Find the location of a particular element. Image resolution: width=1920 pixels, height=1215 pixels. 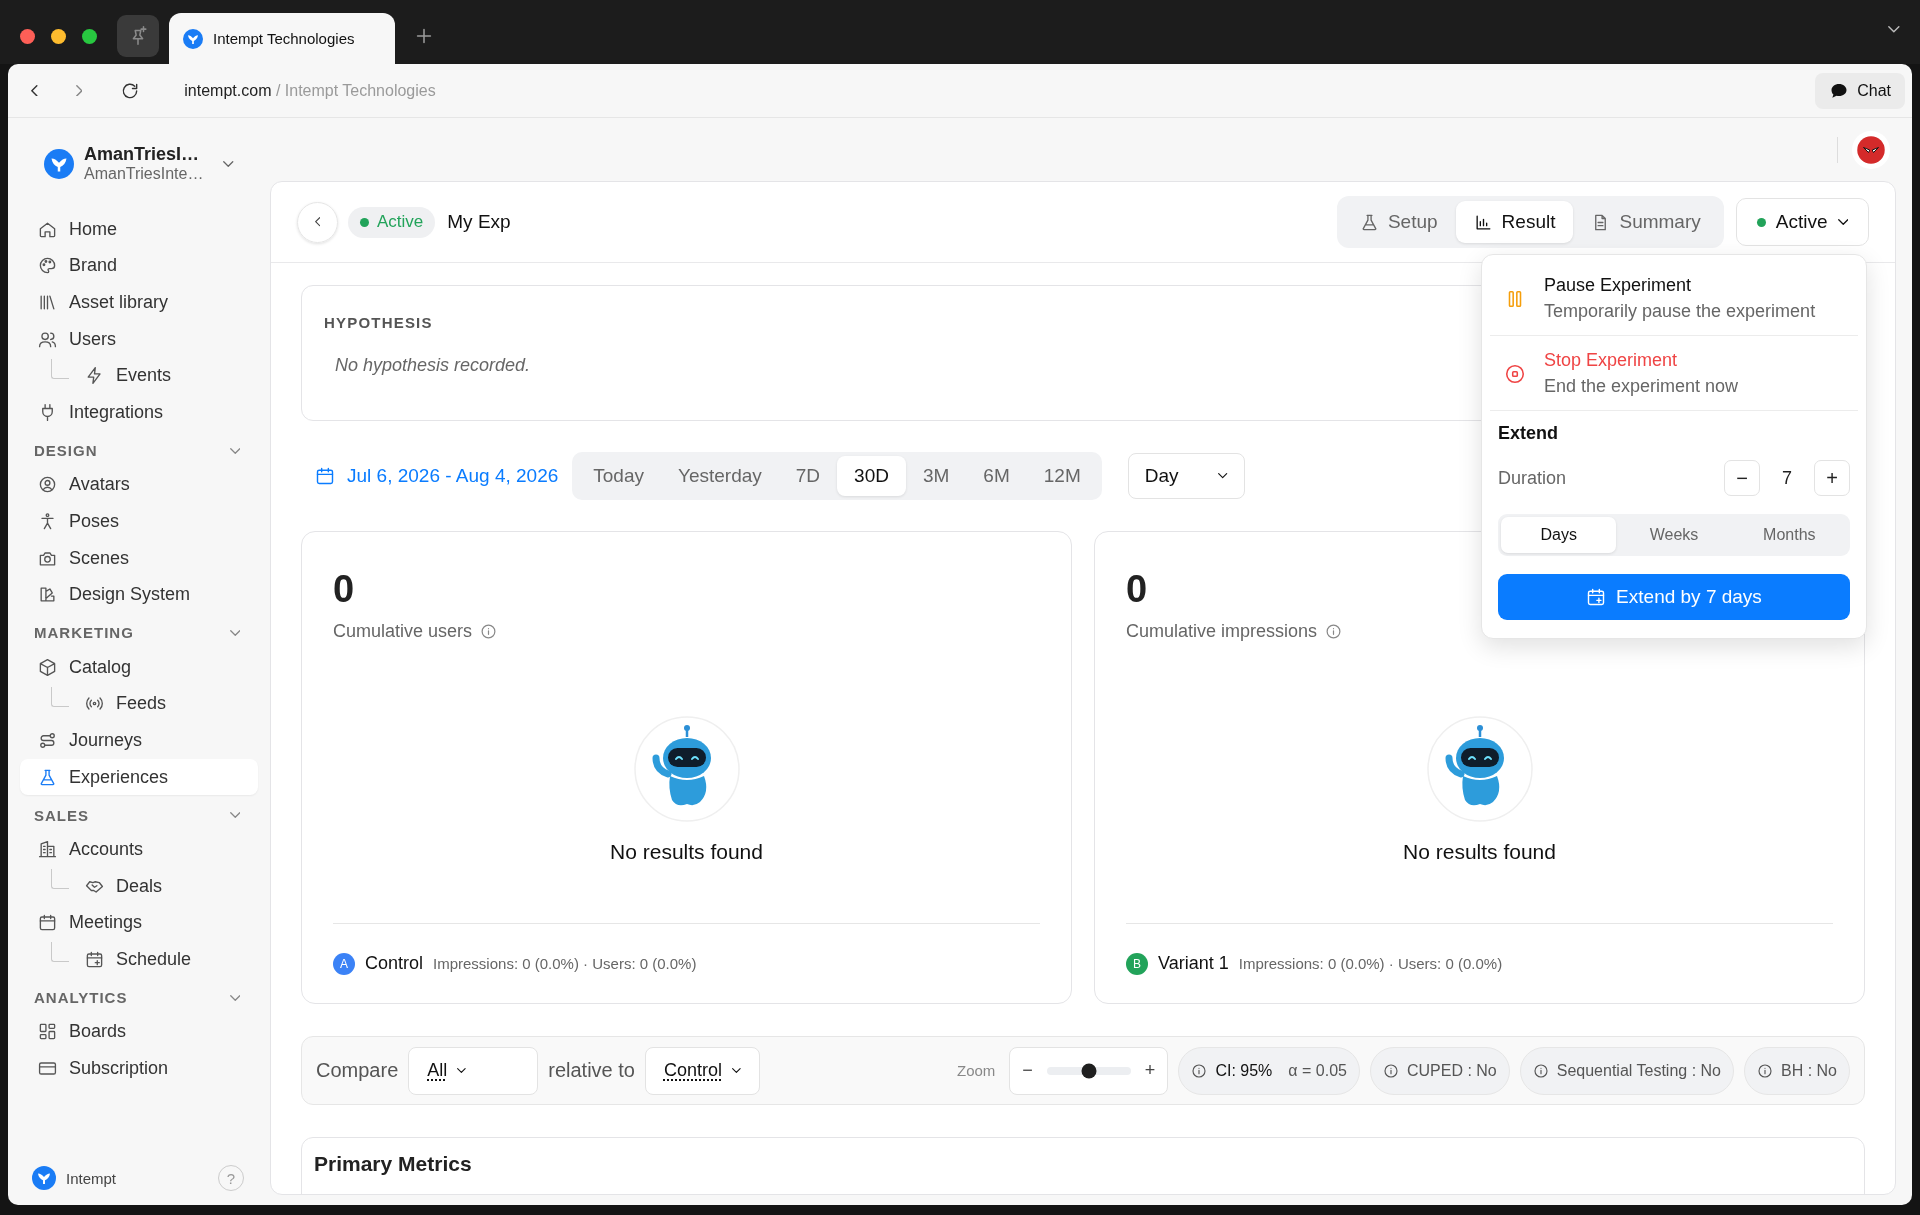

sidebar-item: Poses is located at coordinates (139, 521).